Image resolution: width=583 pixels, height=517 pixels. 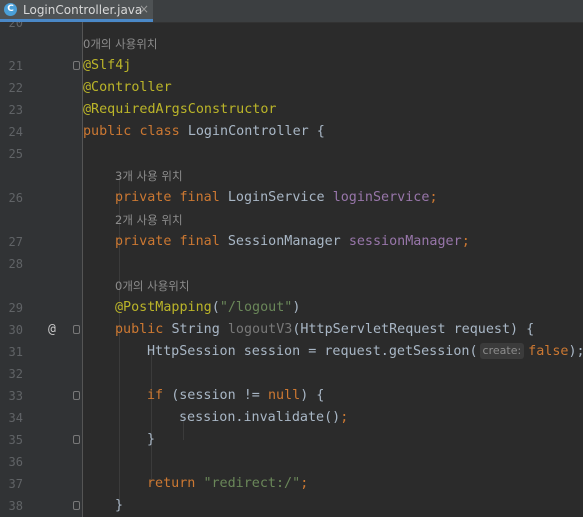 What do you see at coordinates (15, 308) in the screenshot?
I see `line-number: 29` at bounding box center [15, 308].